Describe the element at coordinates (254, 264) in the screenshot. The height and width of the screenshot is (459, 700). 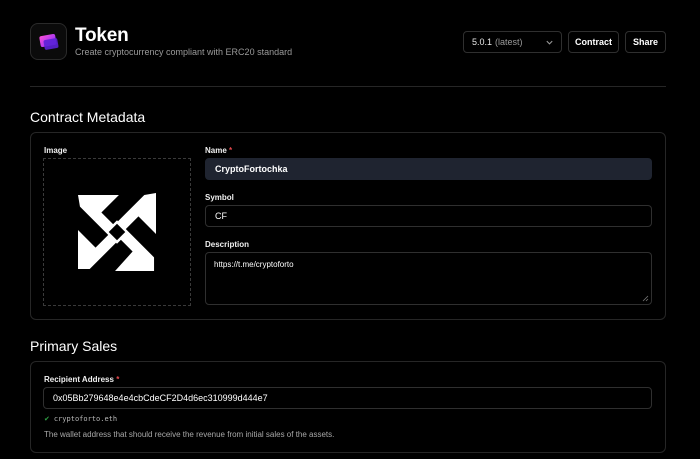
I see `description-value: https://t.me/cryptoforto` at that location.